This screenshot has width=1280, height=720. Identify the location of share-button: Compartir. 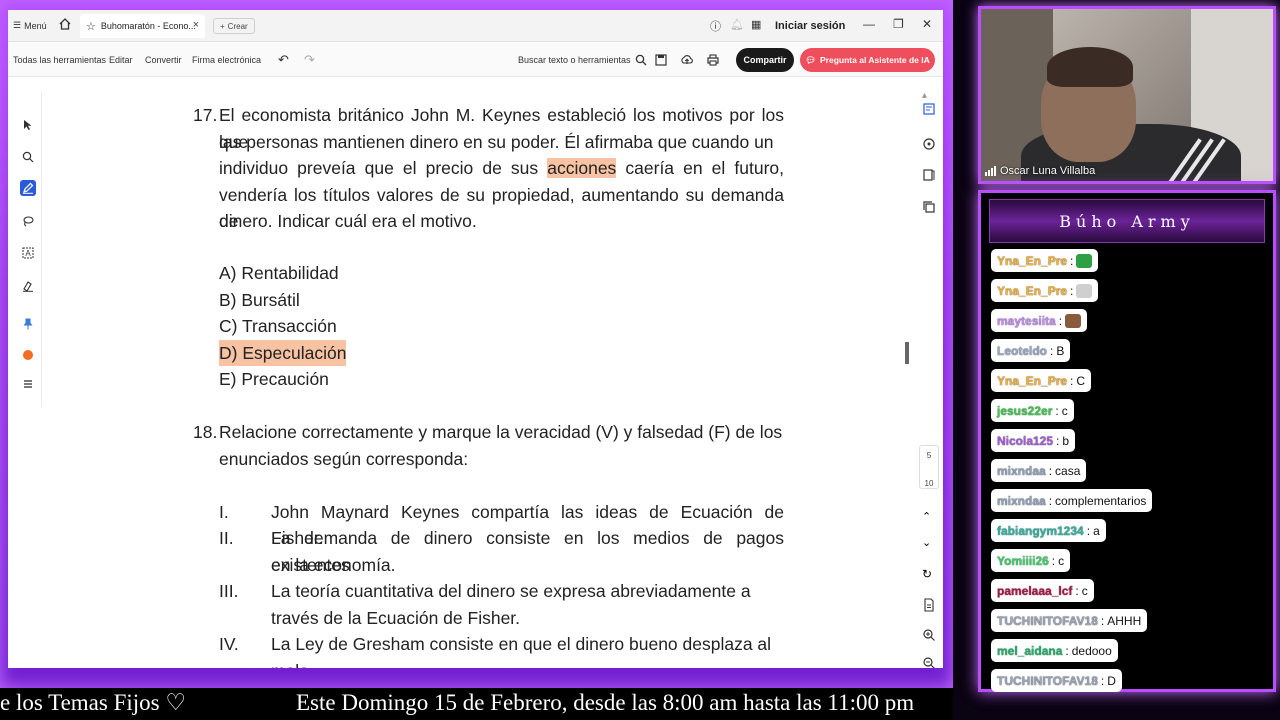
(765, 60).